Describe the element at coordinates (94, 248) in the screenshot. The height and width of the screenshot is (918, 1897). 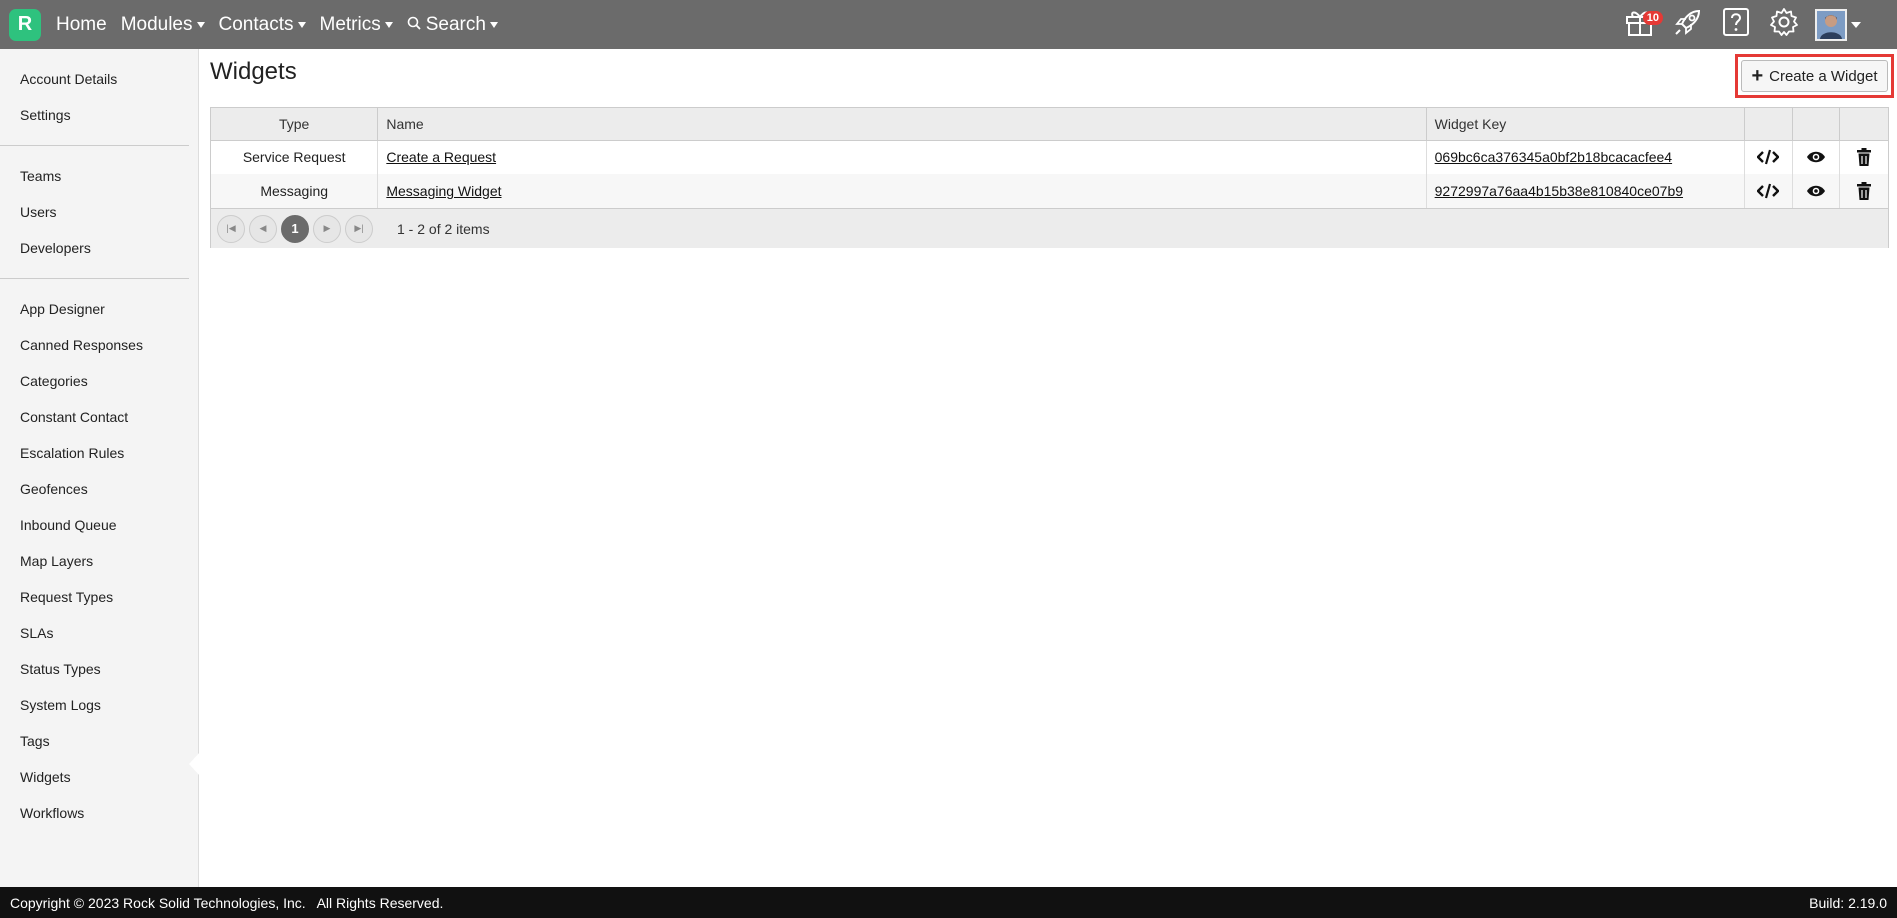
I see `sidebar-item-developers: Developers` at that location.